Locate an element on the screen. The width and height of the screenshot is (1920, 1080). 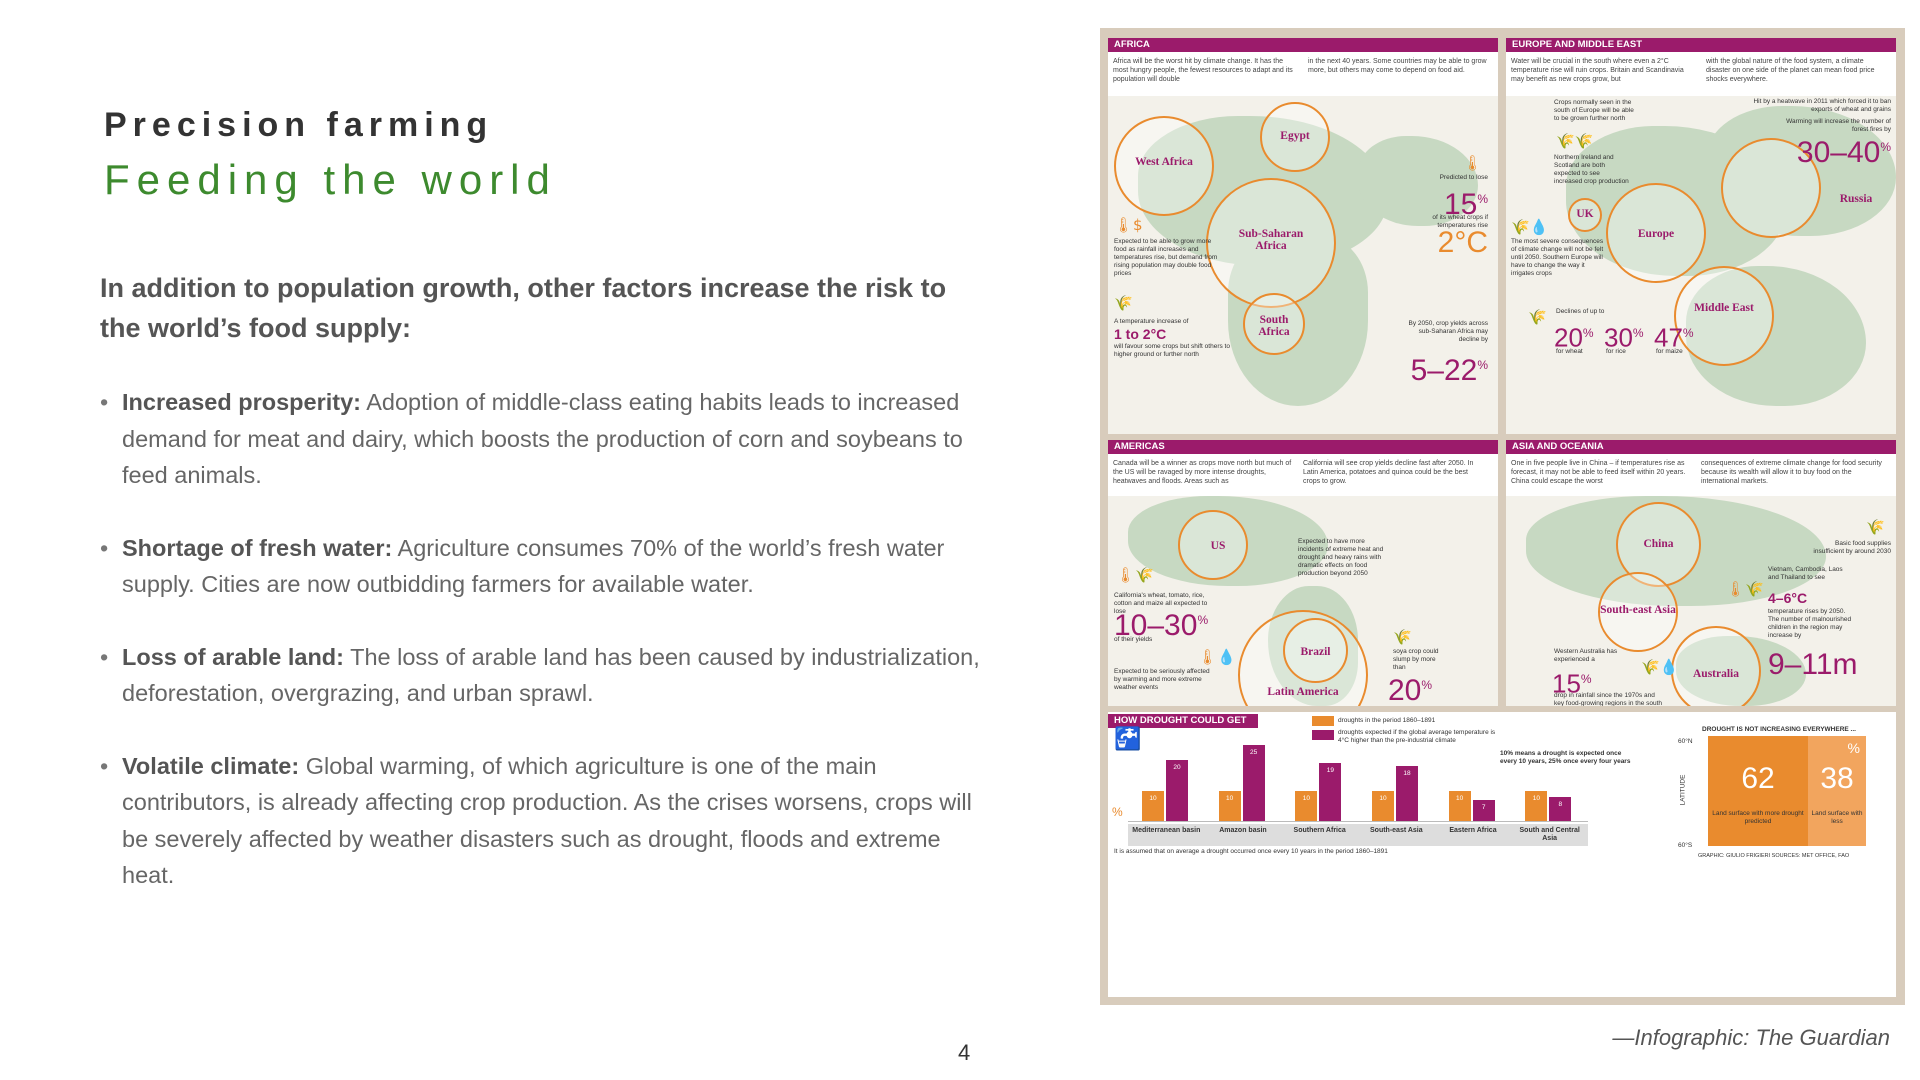
region-label: West Africa is located at coordinates (1164, 162).